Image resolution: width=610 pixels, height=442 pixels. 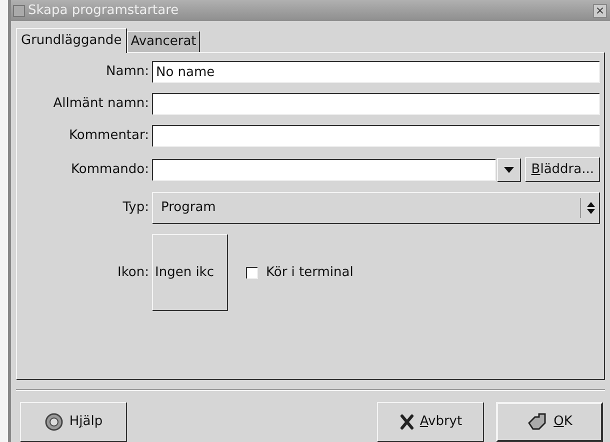 I want to click on dropdown-button, so click(x=509, y=170).